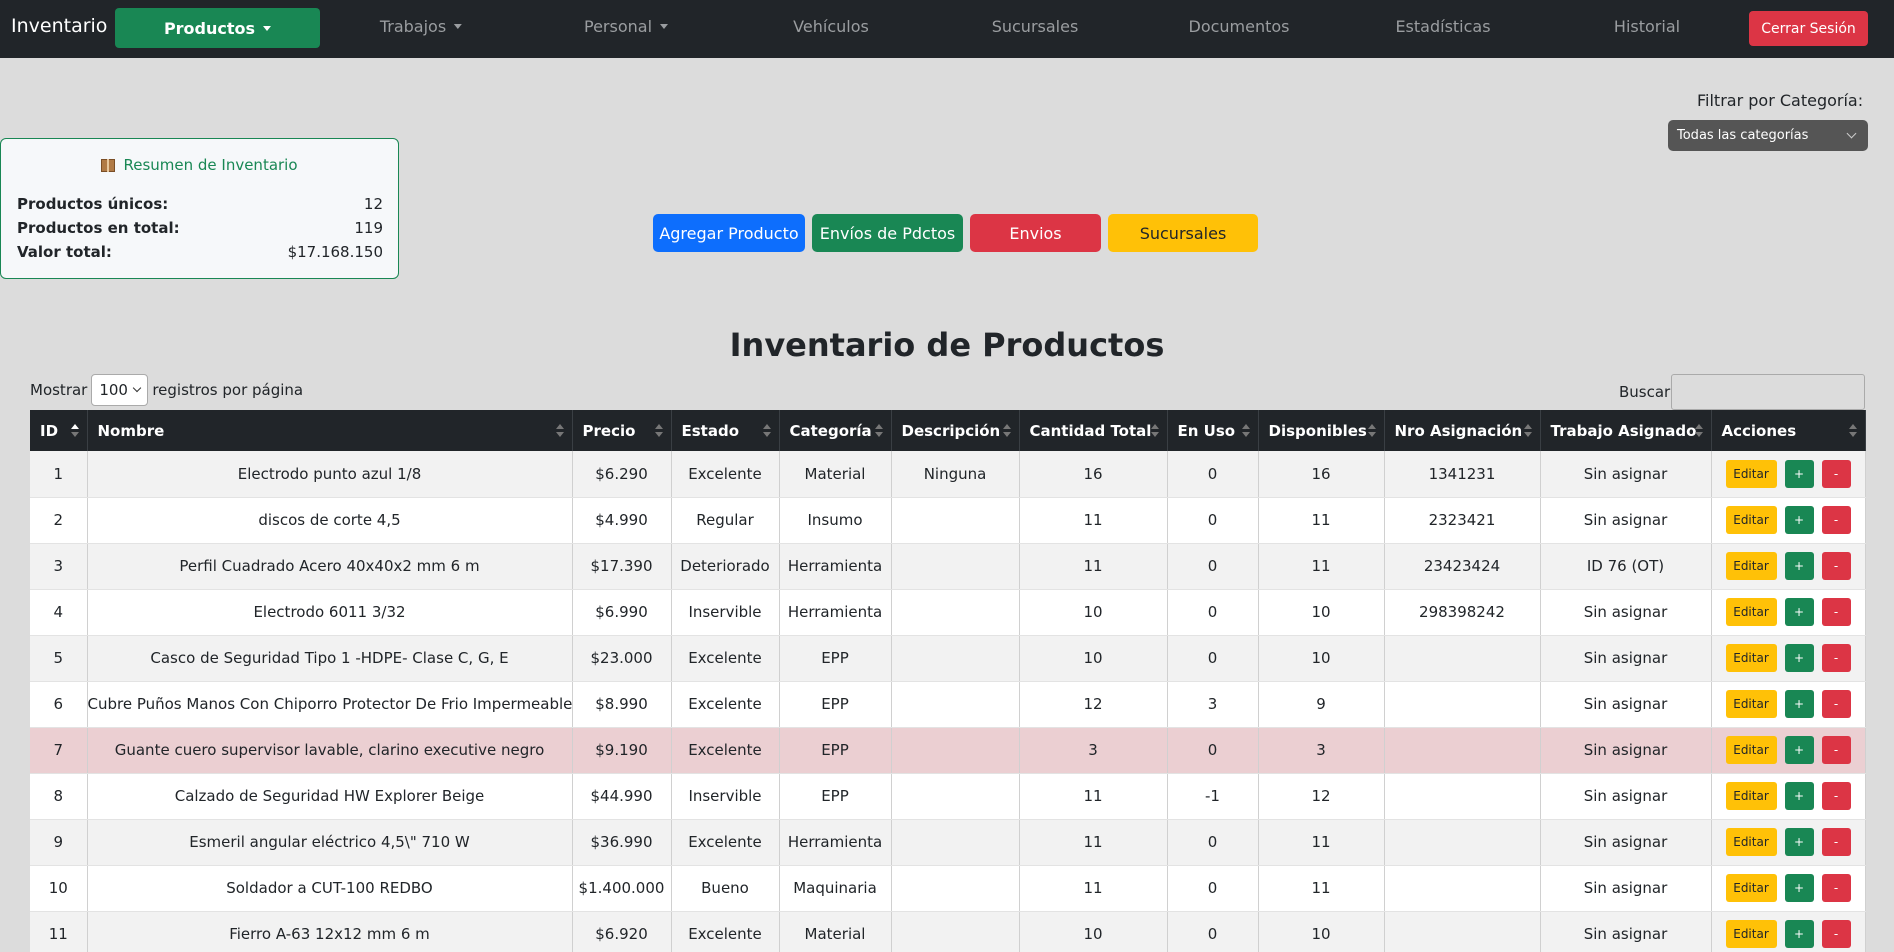  Describe the element at coordinates (1647, 392) in the screenshot. I see `search-label: Buscar:` at that location.